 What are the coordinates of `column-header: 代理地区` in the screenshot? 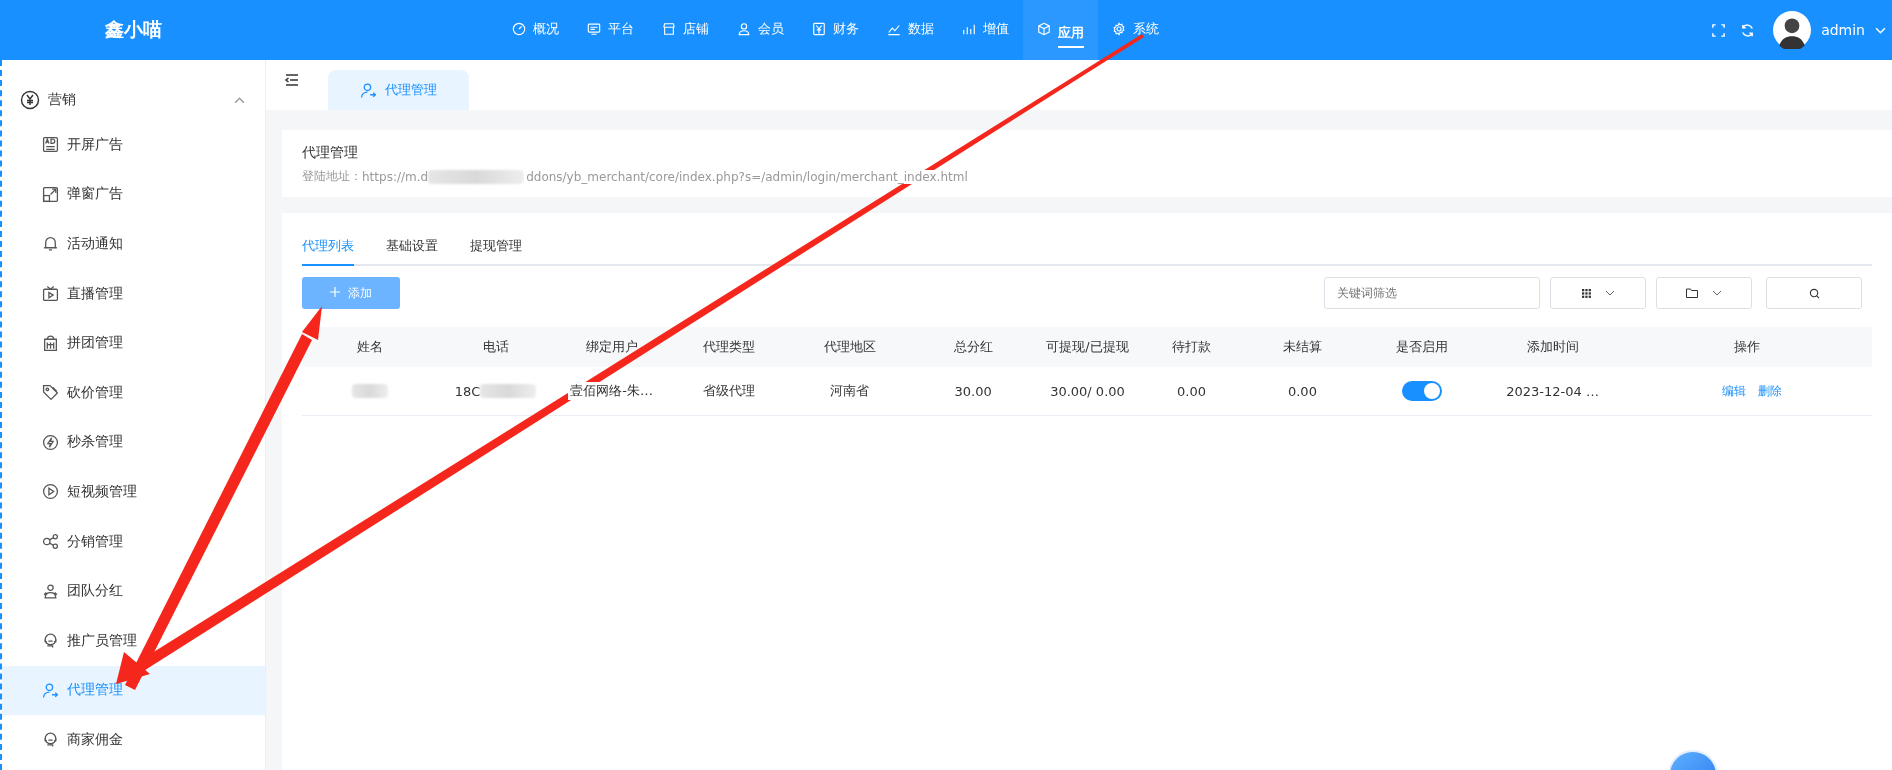 It's located at (849, 347).